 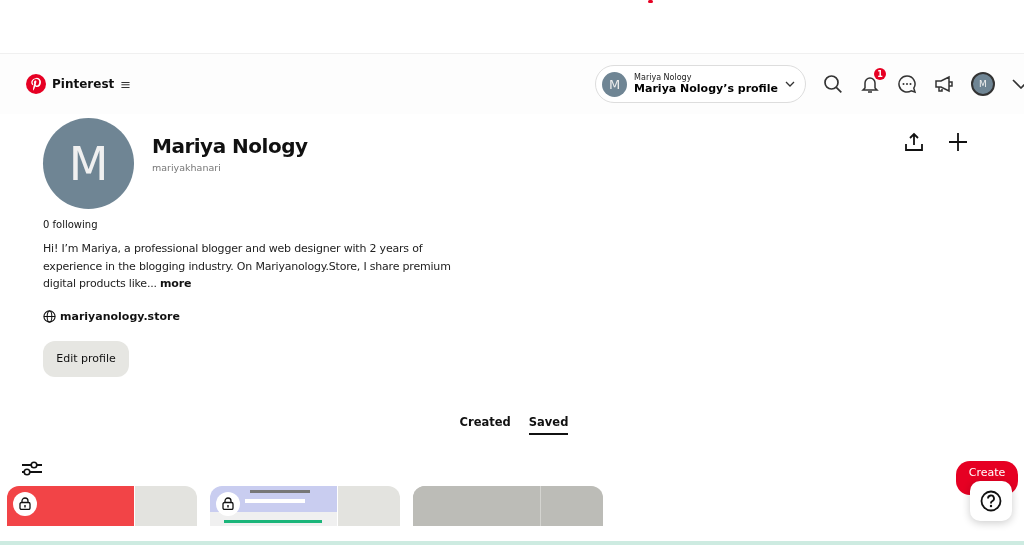 What do you see at coordinates (790, 84) in the screenshot?
I see `chevron-down-icon` at bounding box center [790, 84].